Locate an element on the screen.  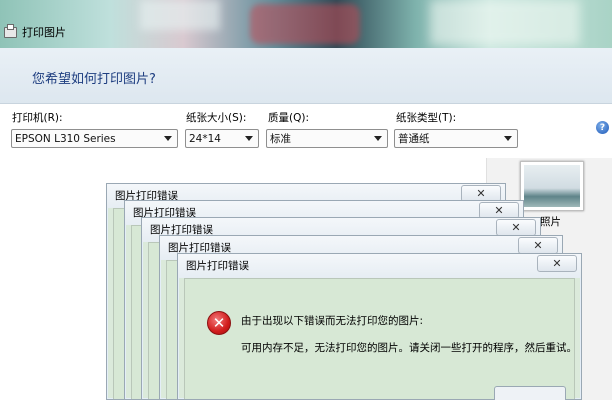
aero-background: 打印图片 is located at coordinates (306, 24).